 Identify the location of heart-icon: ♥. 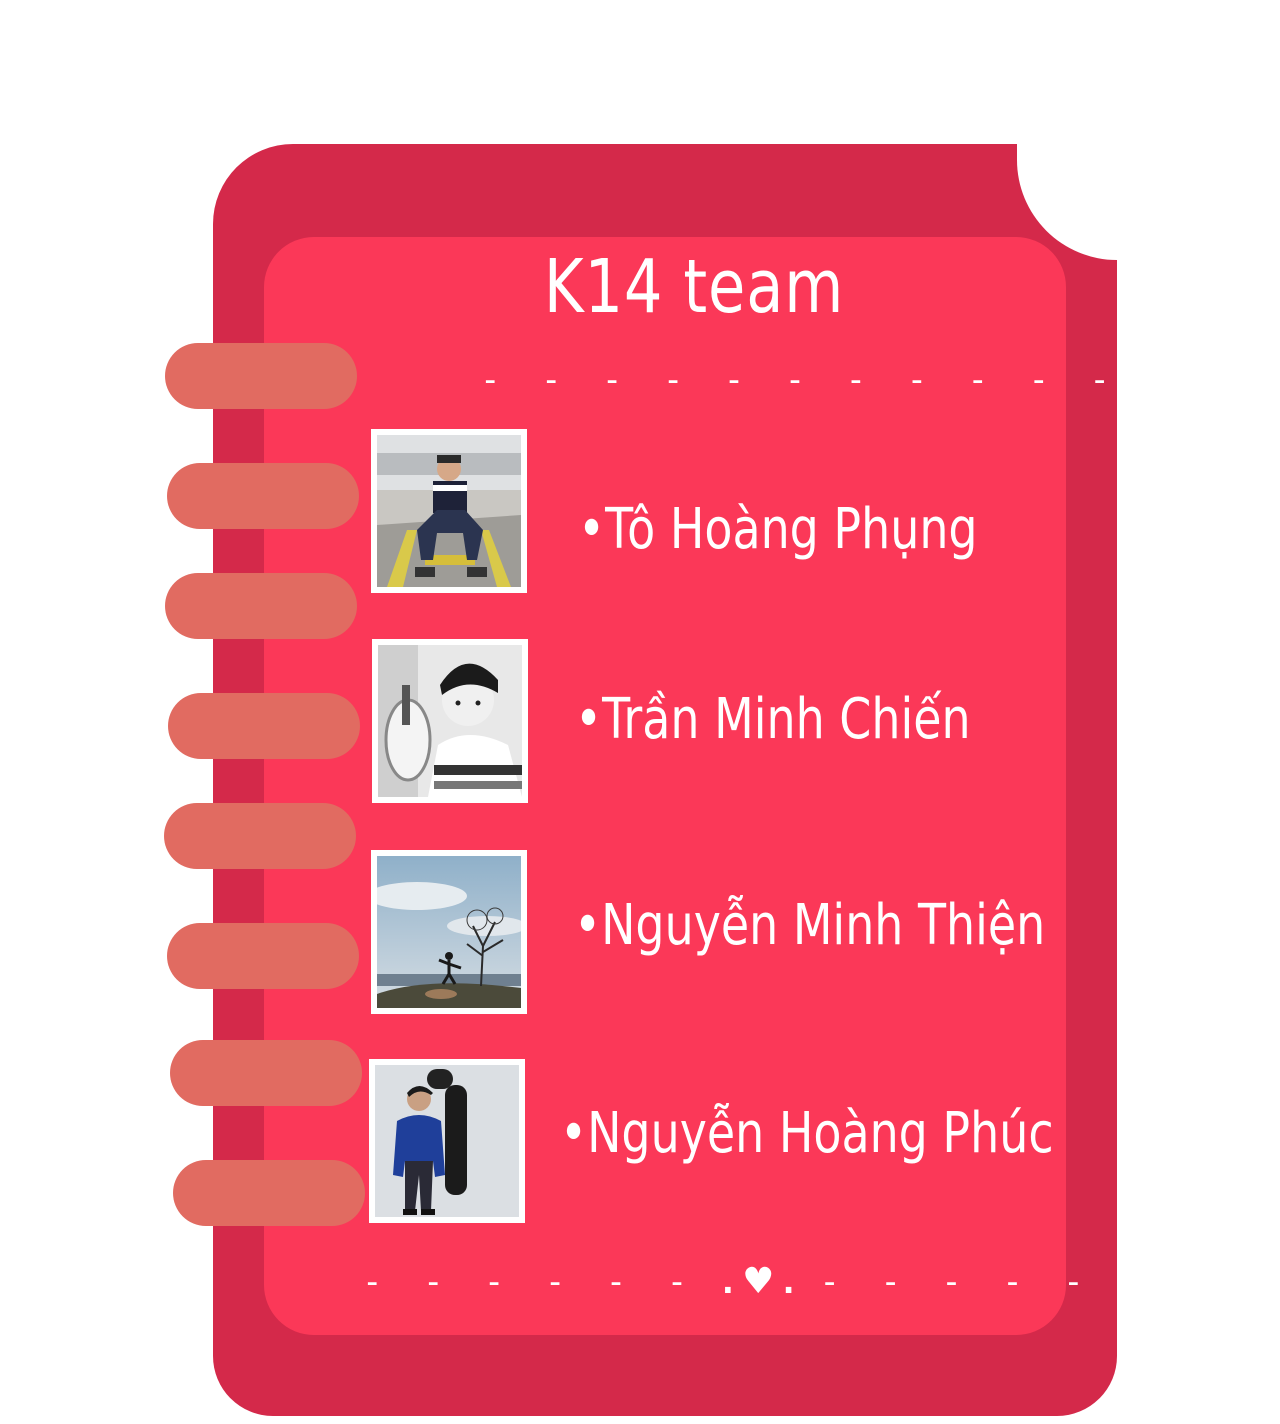
(758, 1281).